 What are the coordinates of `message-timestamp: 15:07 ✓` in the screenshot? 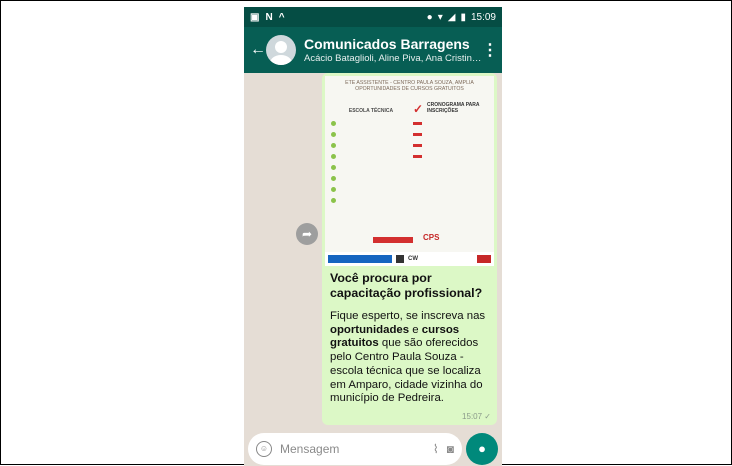 It's located at (476, 416).